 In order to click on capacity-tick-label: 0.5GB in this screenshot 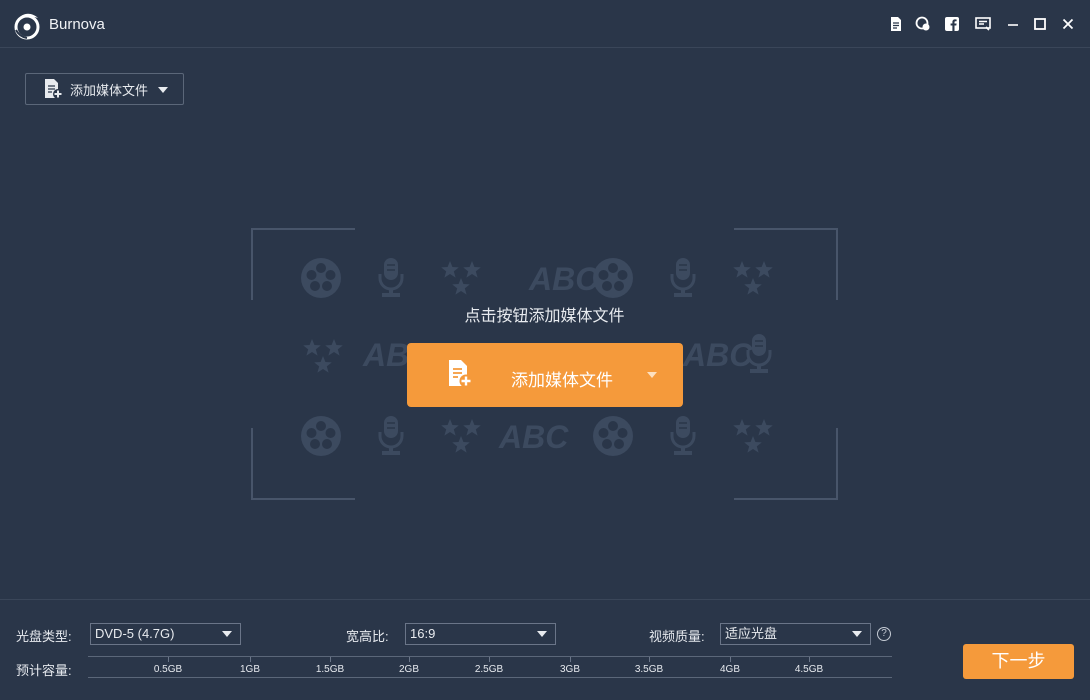, I will do `click(168, 669)`.